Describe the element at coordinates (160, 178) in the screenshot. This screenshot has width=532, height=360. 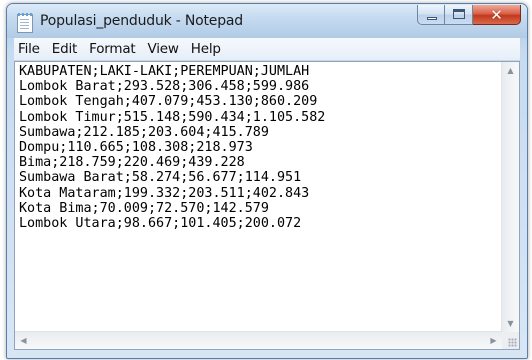
I see `text-line: Sumbawa Barat;58.274;56.677;114.951` at that location.